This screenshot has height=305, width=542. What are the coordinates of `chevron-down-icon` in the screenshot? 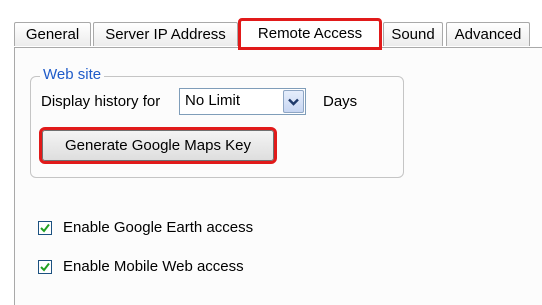 It's located at (293, 102).